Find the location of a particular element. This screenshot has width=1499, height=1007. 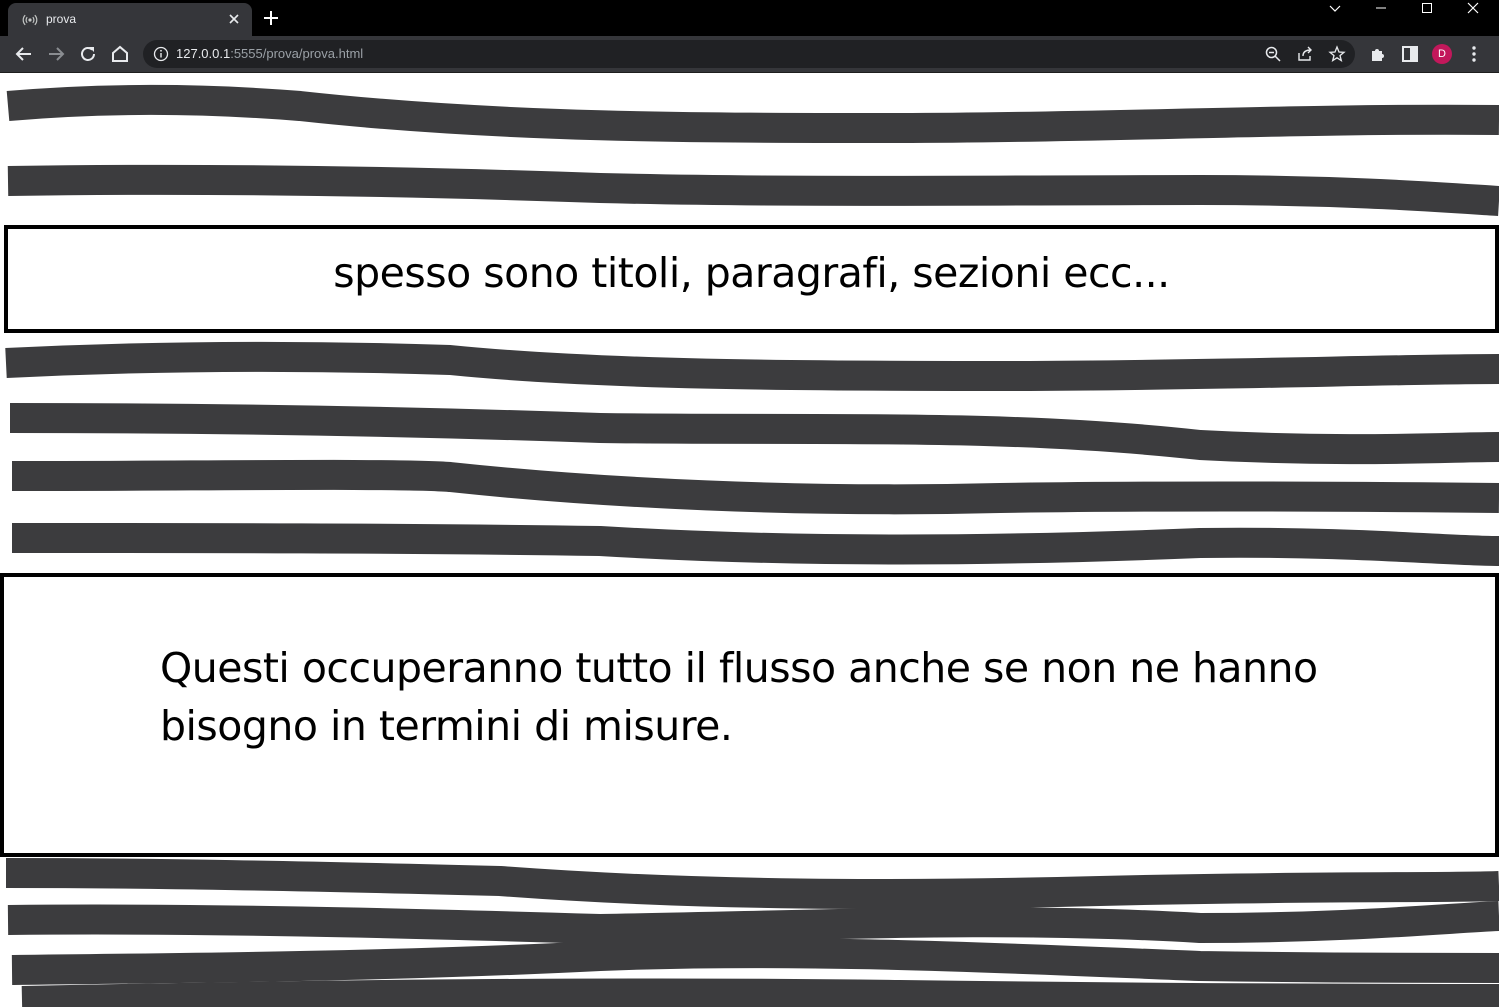

chevron-down-icon is located at coordinates (1335, 17).